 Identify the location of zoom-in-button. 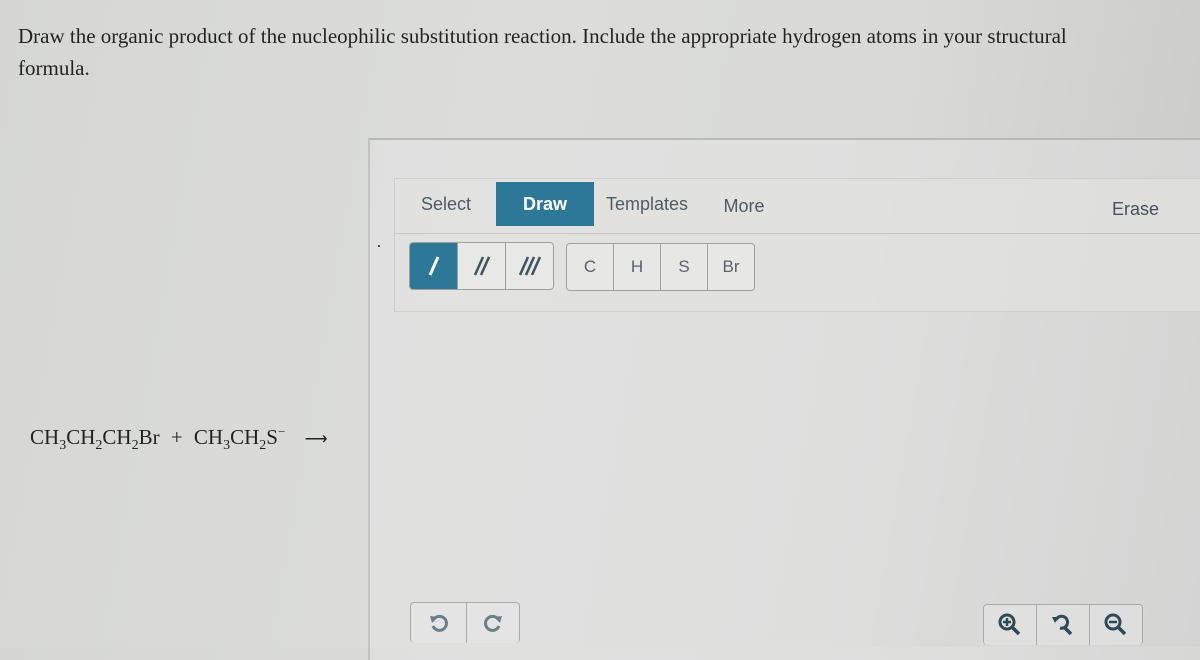
(1010, 625).